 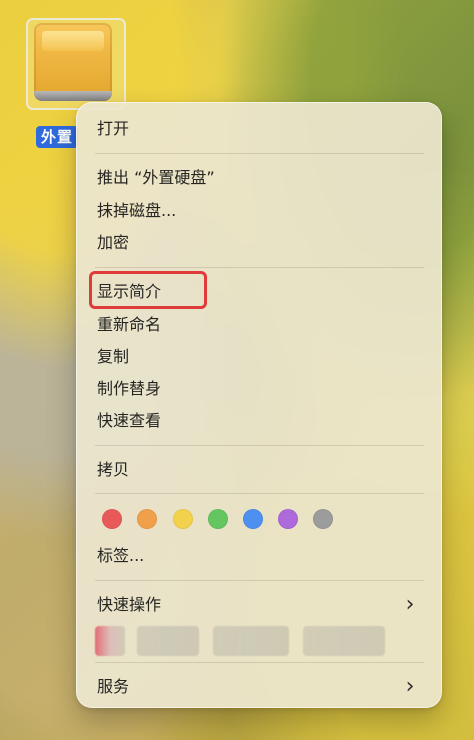 What do you see at coordinates (73, 41) in the screenshot?
I see `drive-highlight` at bounding box center [73, 41].